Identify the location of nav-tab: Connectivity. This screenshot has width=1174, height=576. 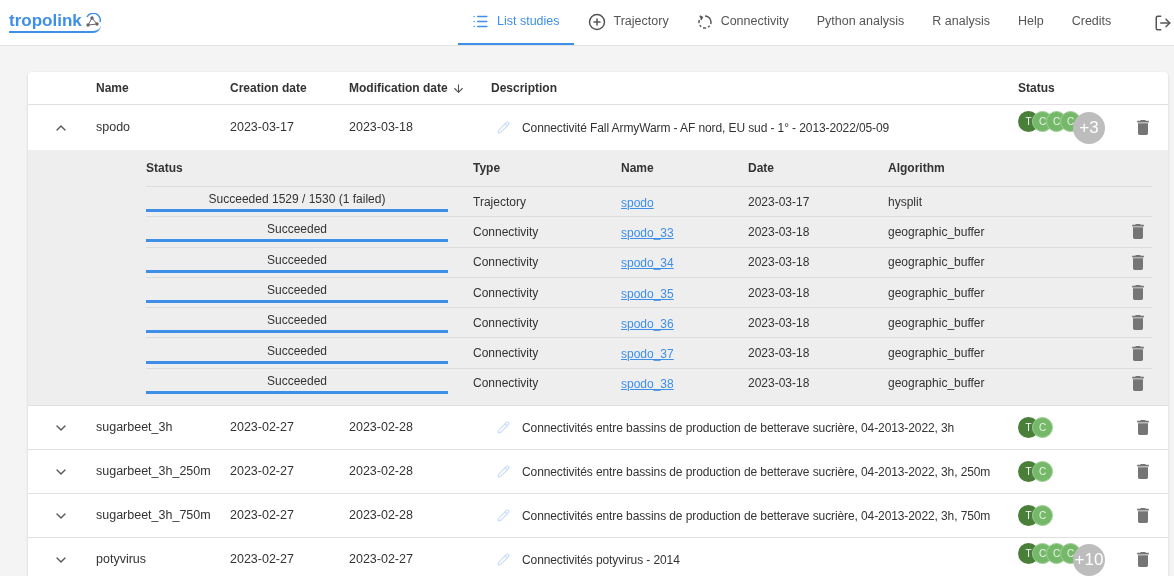
(742, 22).